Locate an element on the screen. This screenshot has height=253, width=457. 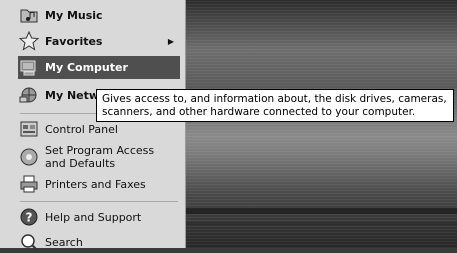
menu-item-help-and-support: ? Help and Support is located at coordinates (99, 217).